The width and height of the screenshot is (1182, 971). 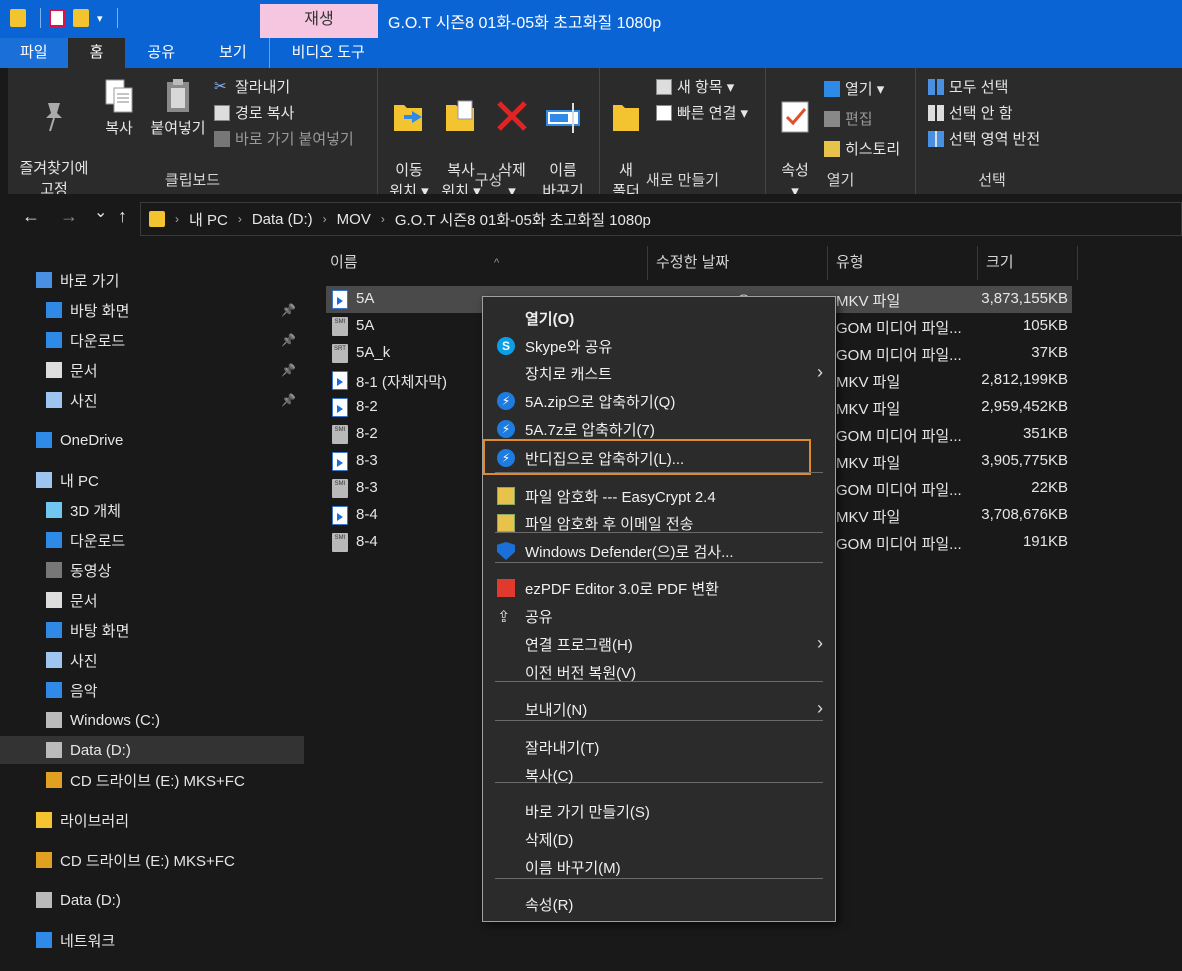 I want to click on easy-access-button: 빠른 연결 ▾, so click(x=702, y=112).